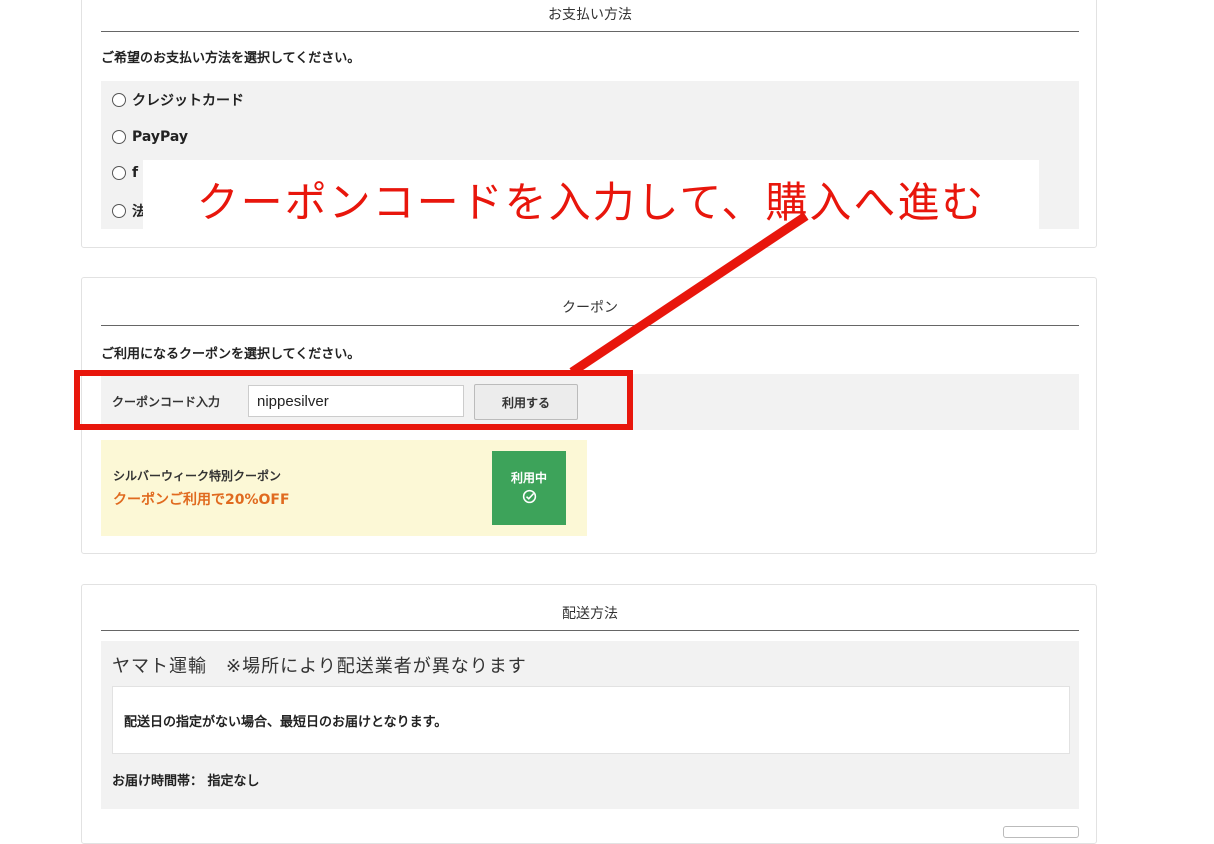 The width and height of the screenshot is (1214, 844). I want to click on coupon-instruction: ご利用になるクーポンを選択してください。, so click(231, 354).